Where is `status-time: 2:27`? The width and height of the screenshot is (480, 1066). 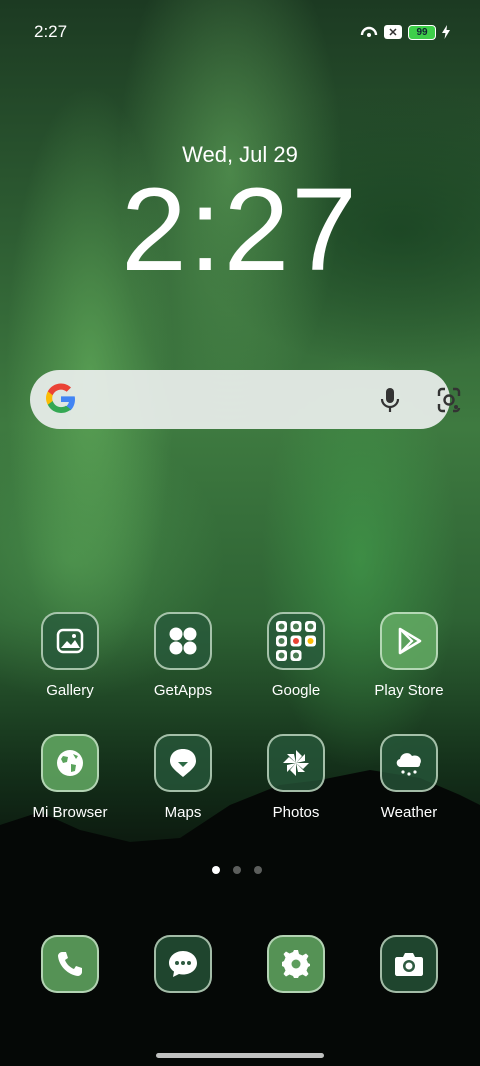 status-time: 2:27 is located at coordinates (51, 31).